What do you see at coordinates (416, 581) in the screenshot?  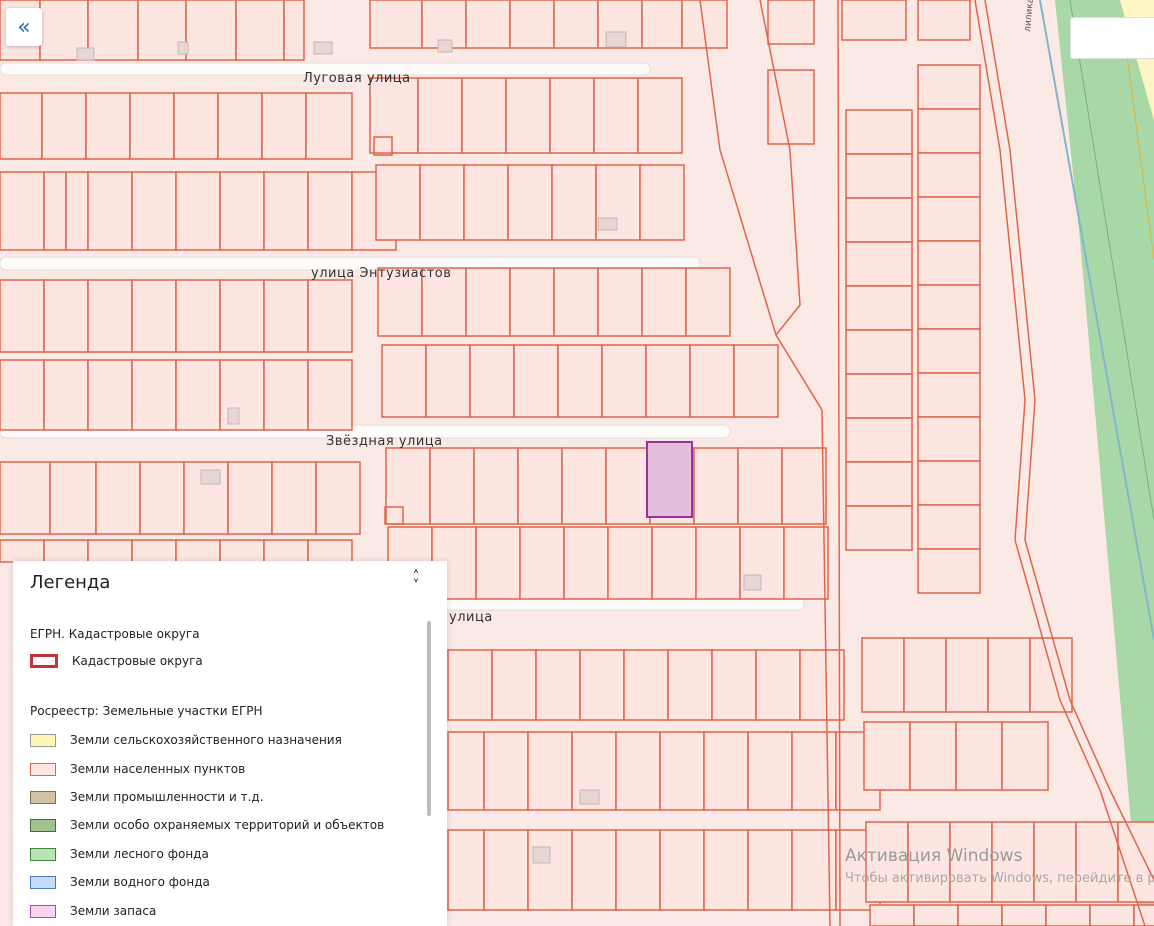 I see `chevron-up-down-icon: ˄ ˅` at bounding box center [416, 581].